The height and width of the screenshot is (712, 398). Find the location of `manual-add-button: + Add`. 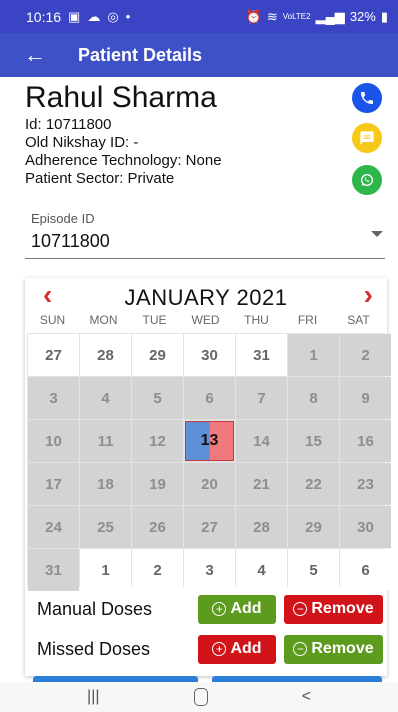

manual-add-button: + Add is located at coordinates (237, 609).